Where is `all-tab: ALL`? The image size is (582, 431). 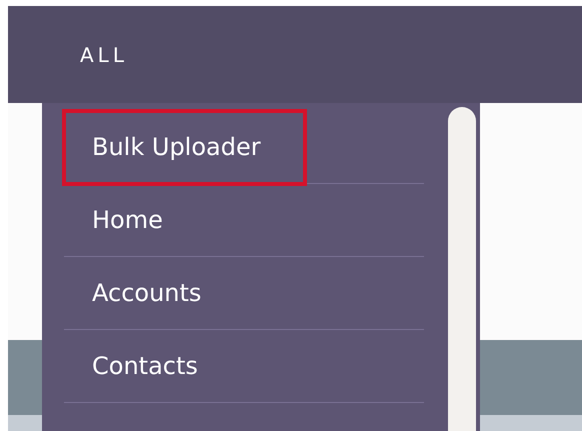
all-tab: ALL is located at coordinates (104, 55).